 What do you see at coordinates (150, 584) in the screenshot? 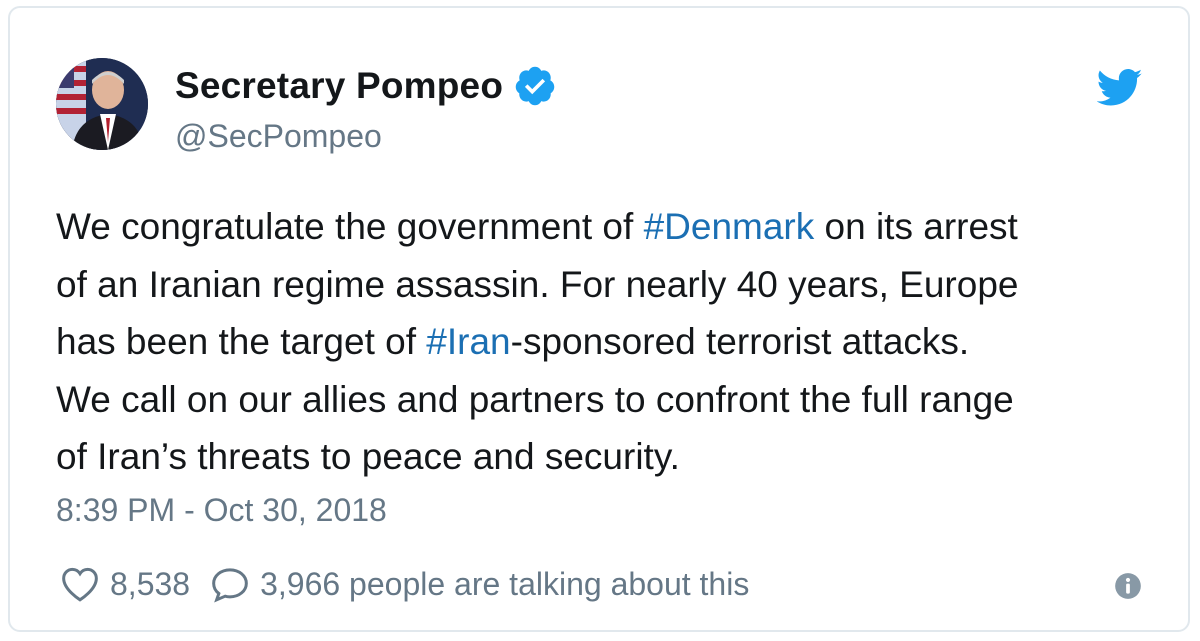
I see `like-count: 8,538` at bounding box center [150, 584].